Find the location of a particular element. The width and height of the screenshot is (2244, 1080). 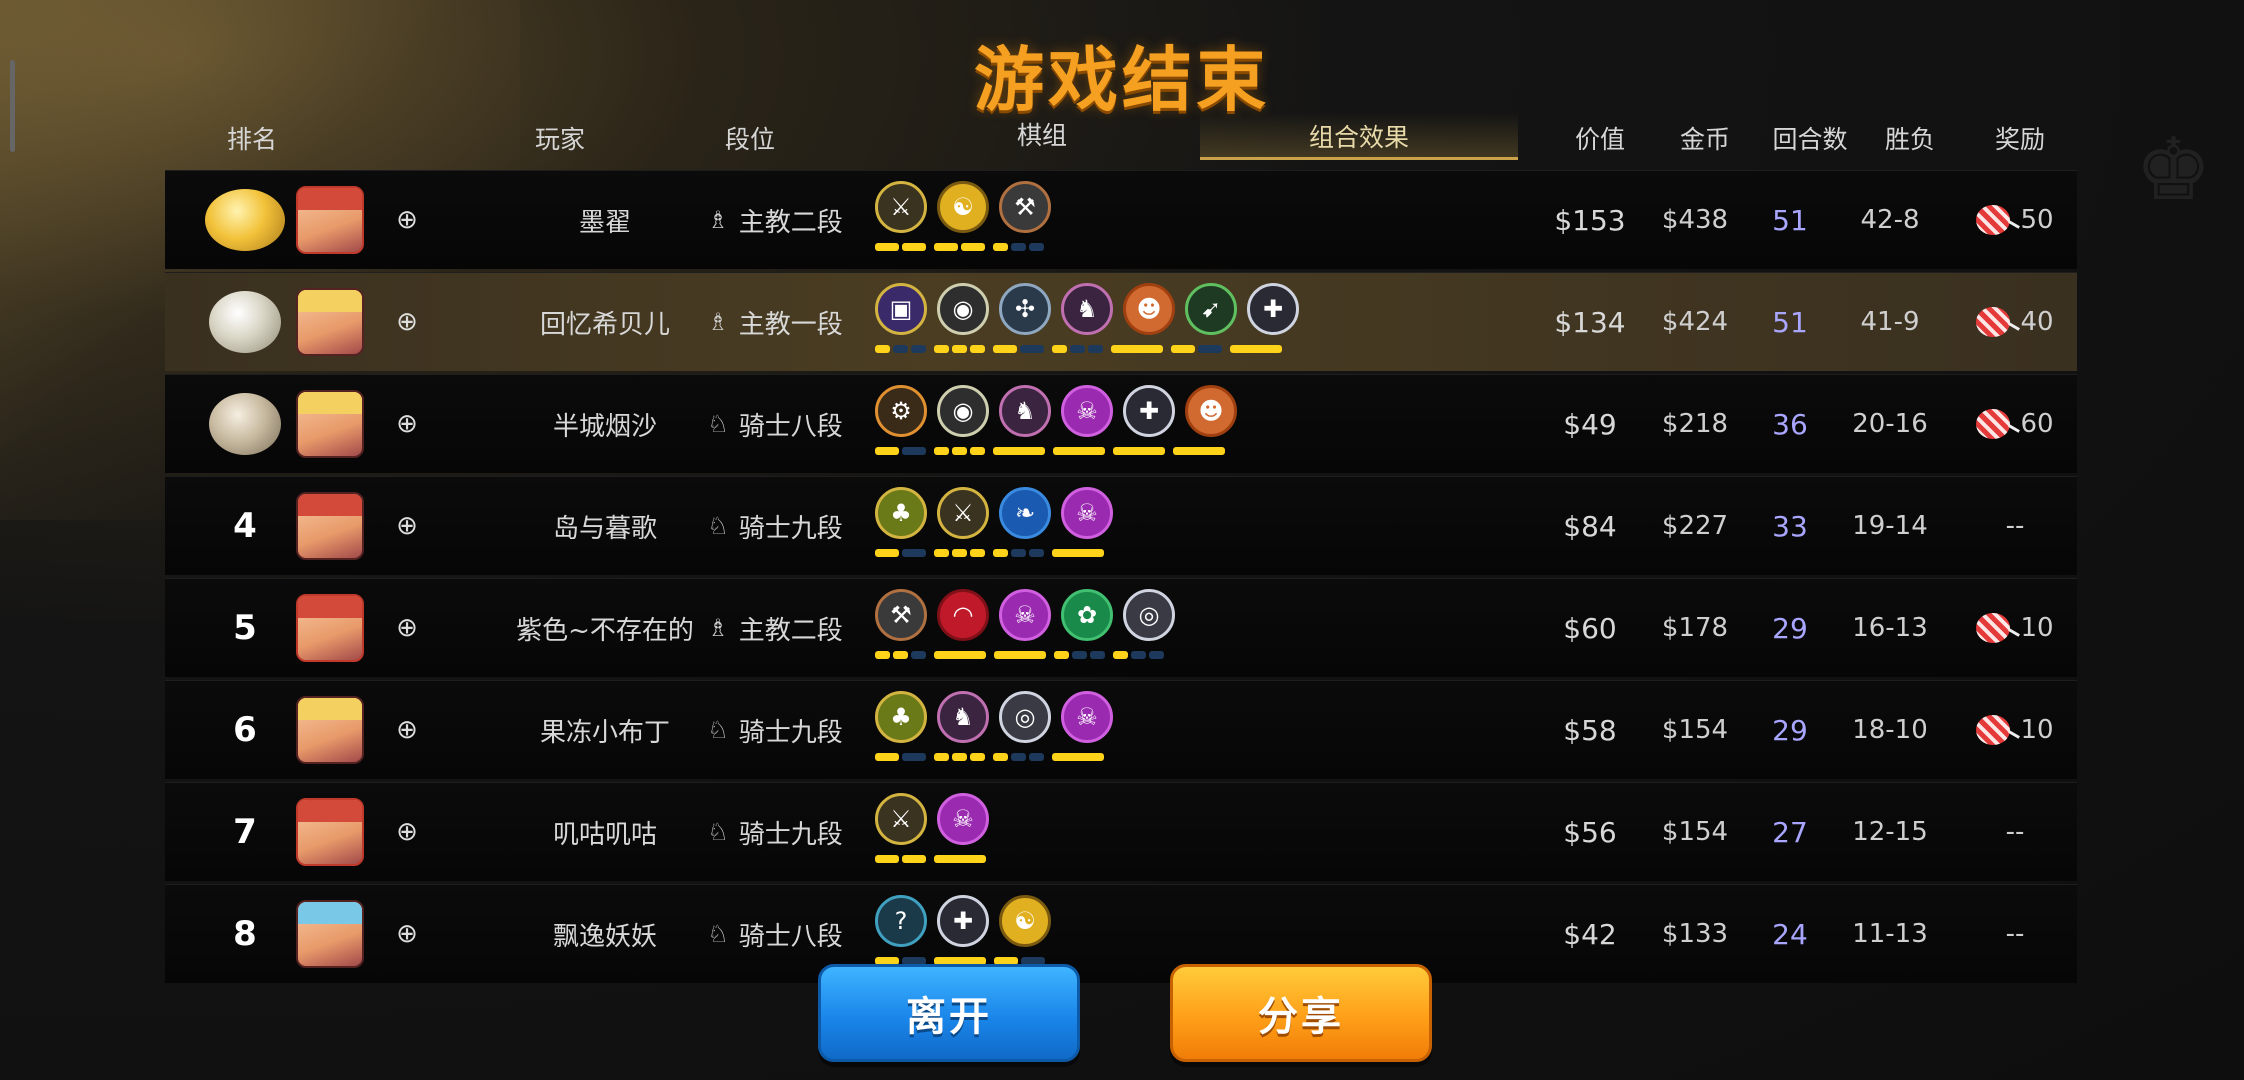

synergy-icons: ▣ ◉ ✣ ♞ ☻ ➹ ✚ is located at coordinates (1087, 309).